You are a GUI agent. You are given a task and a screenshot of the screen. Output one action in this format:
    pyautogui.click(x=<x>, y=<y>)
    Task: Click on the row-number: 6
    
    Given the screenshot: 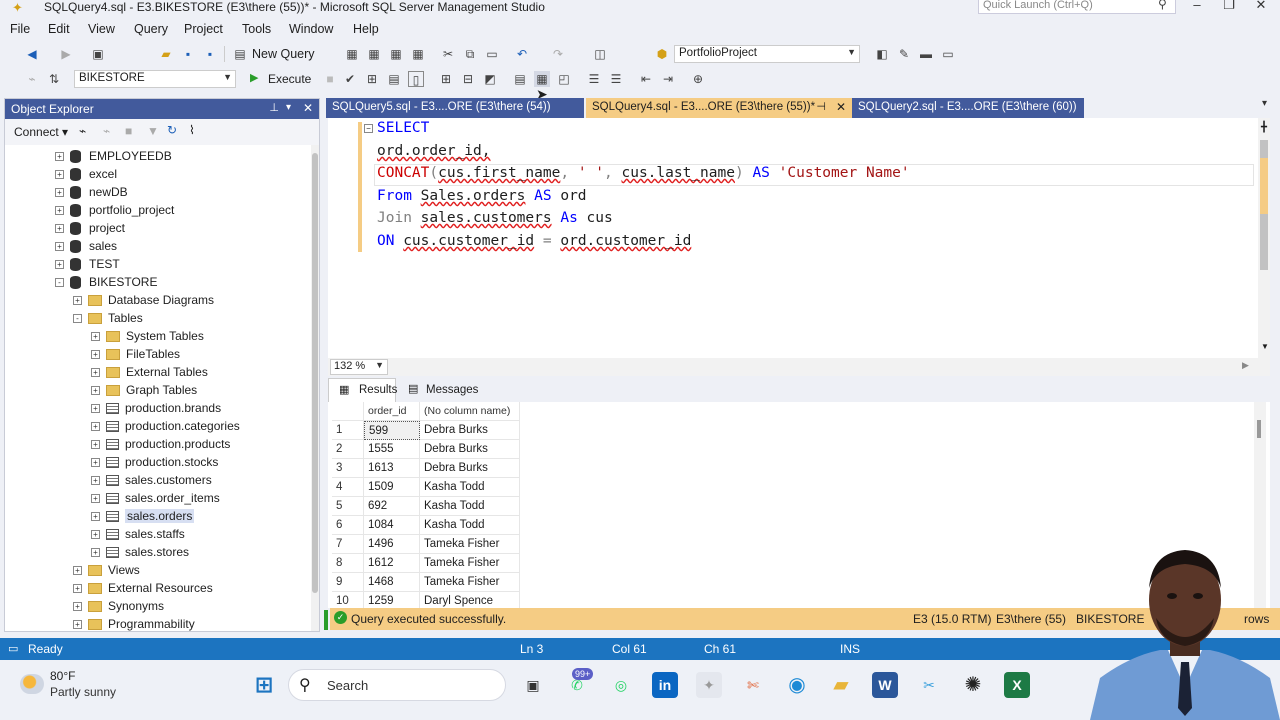 What is the action you would take?
    pyautogui.click(x=348, y=525)
    